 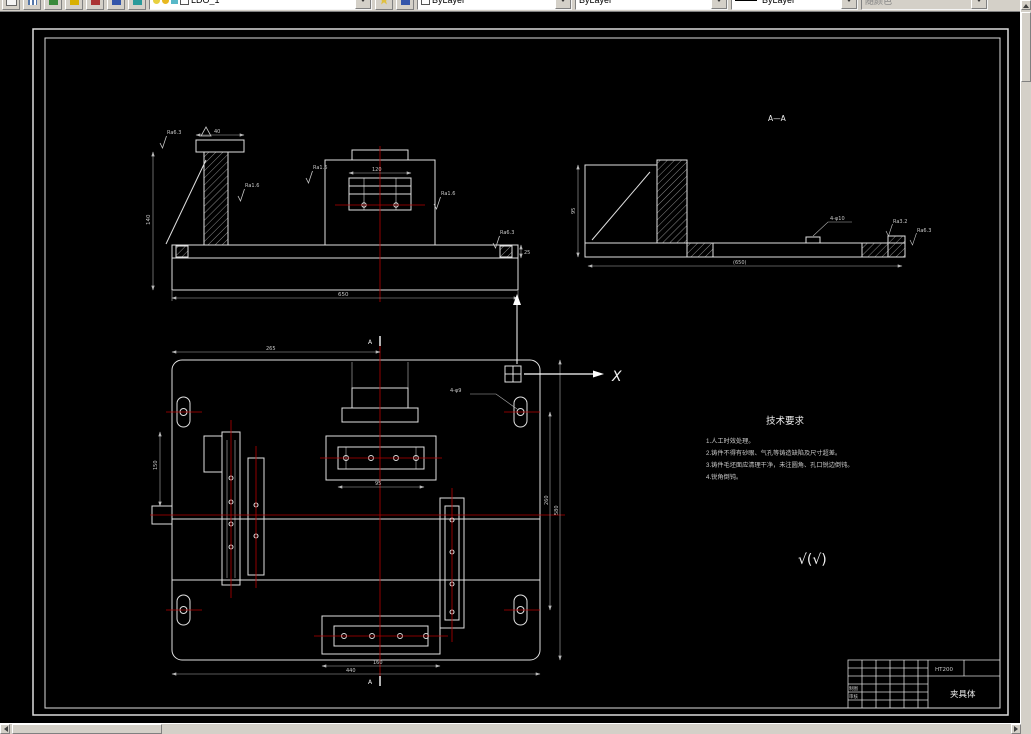 I want to click on tech-item: 3.铸件毛坯面应清理干净，未注圆角、孔口锐边倒钝。, so click(x=779, y=465).